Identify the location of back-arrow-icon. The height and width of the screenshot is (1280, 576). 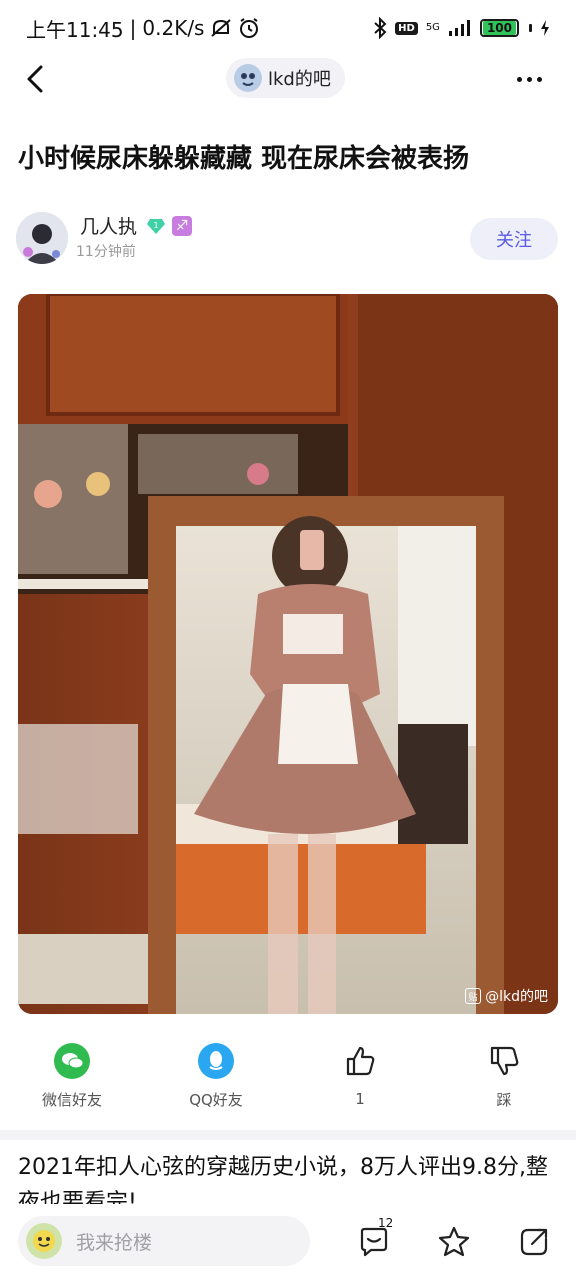
(35, 79).